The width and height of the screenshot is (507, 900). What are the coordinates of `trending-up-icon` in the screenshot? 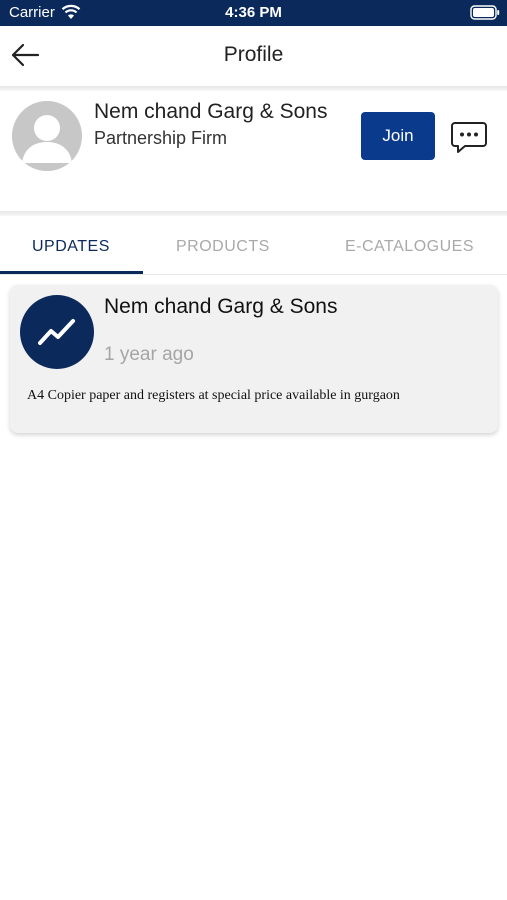 It's located at (57, 332).